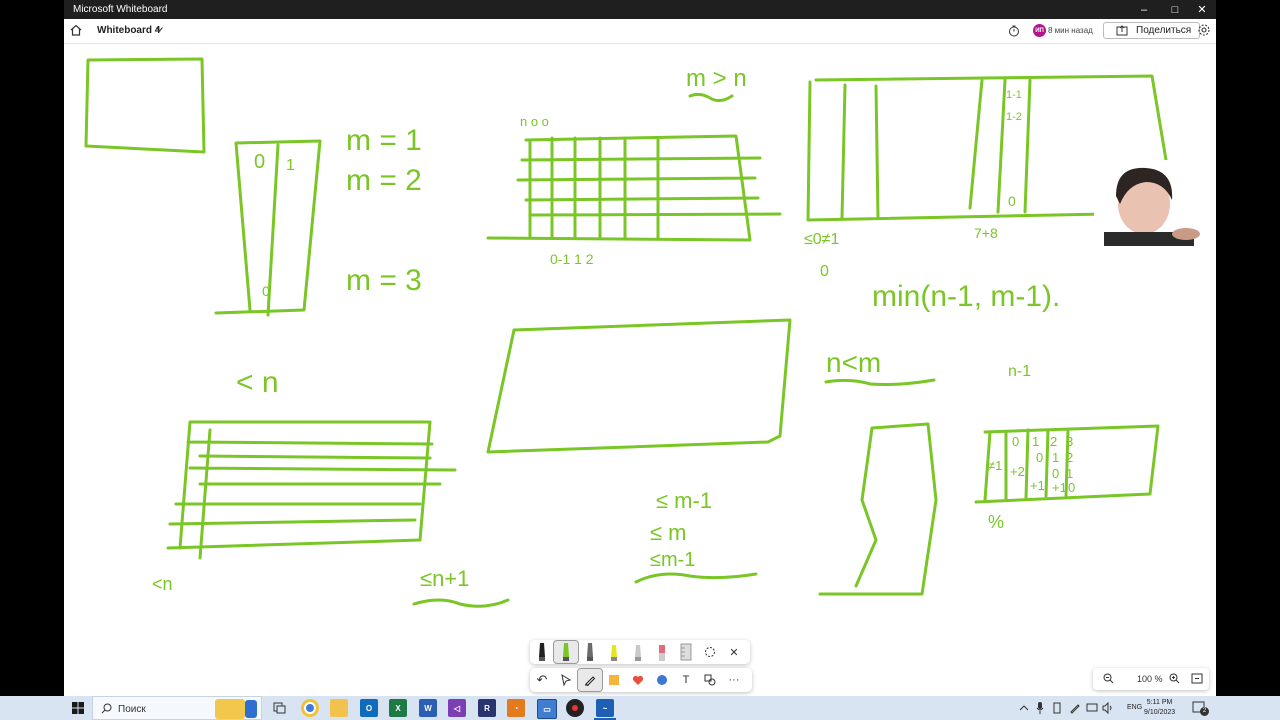 The image size is (1280, 720). What do you see at coordinates (1017, 471) in the screenshot?
I see `svg-text: +2` at bounding box center [1017, 471].